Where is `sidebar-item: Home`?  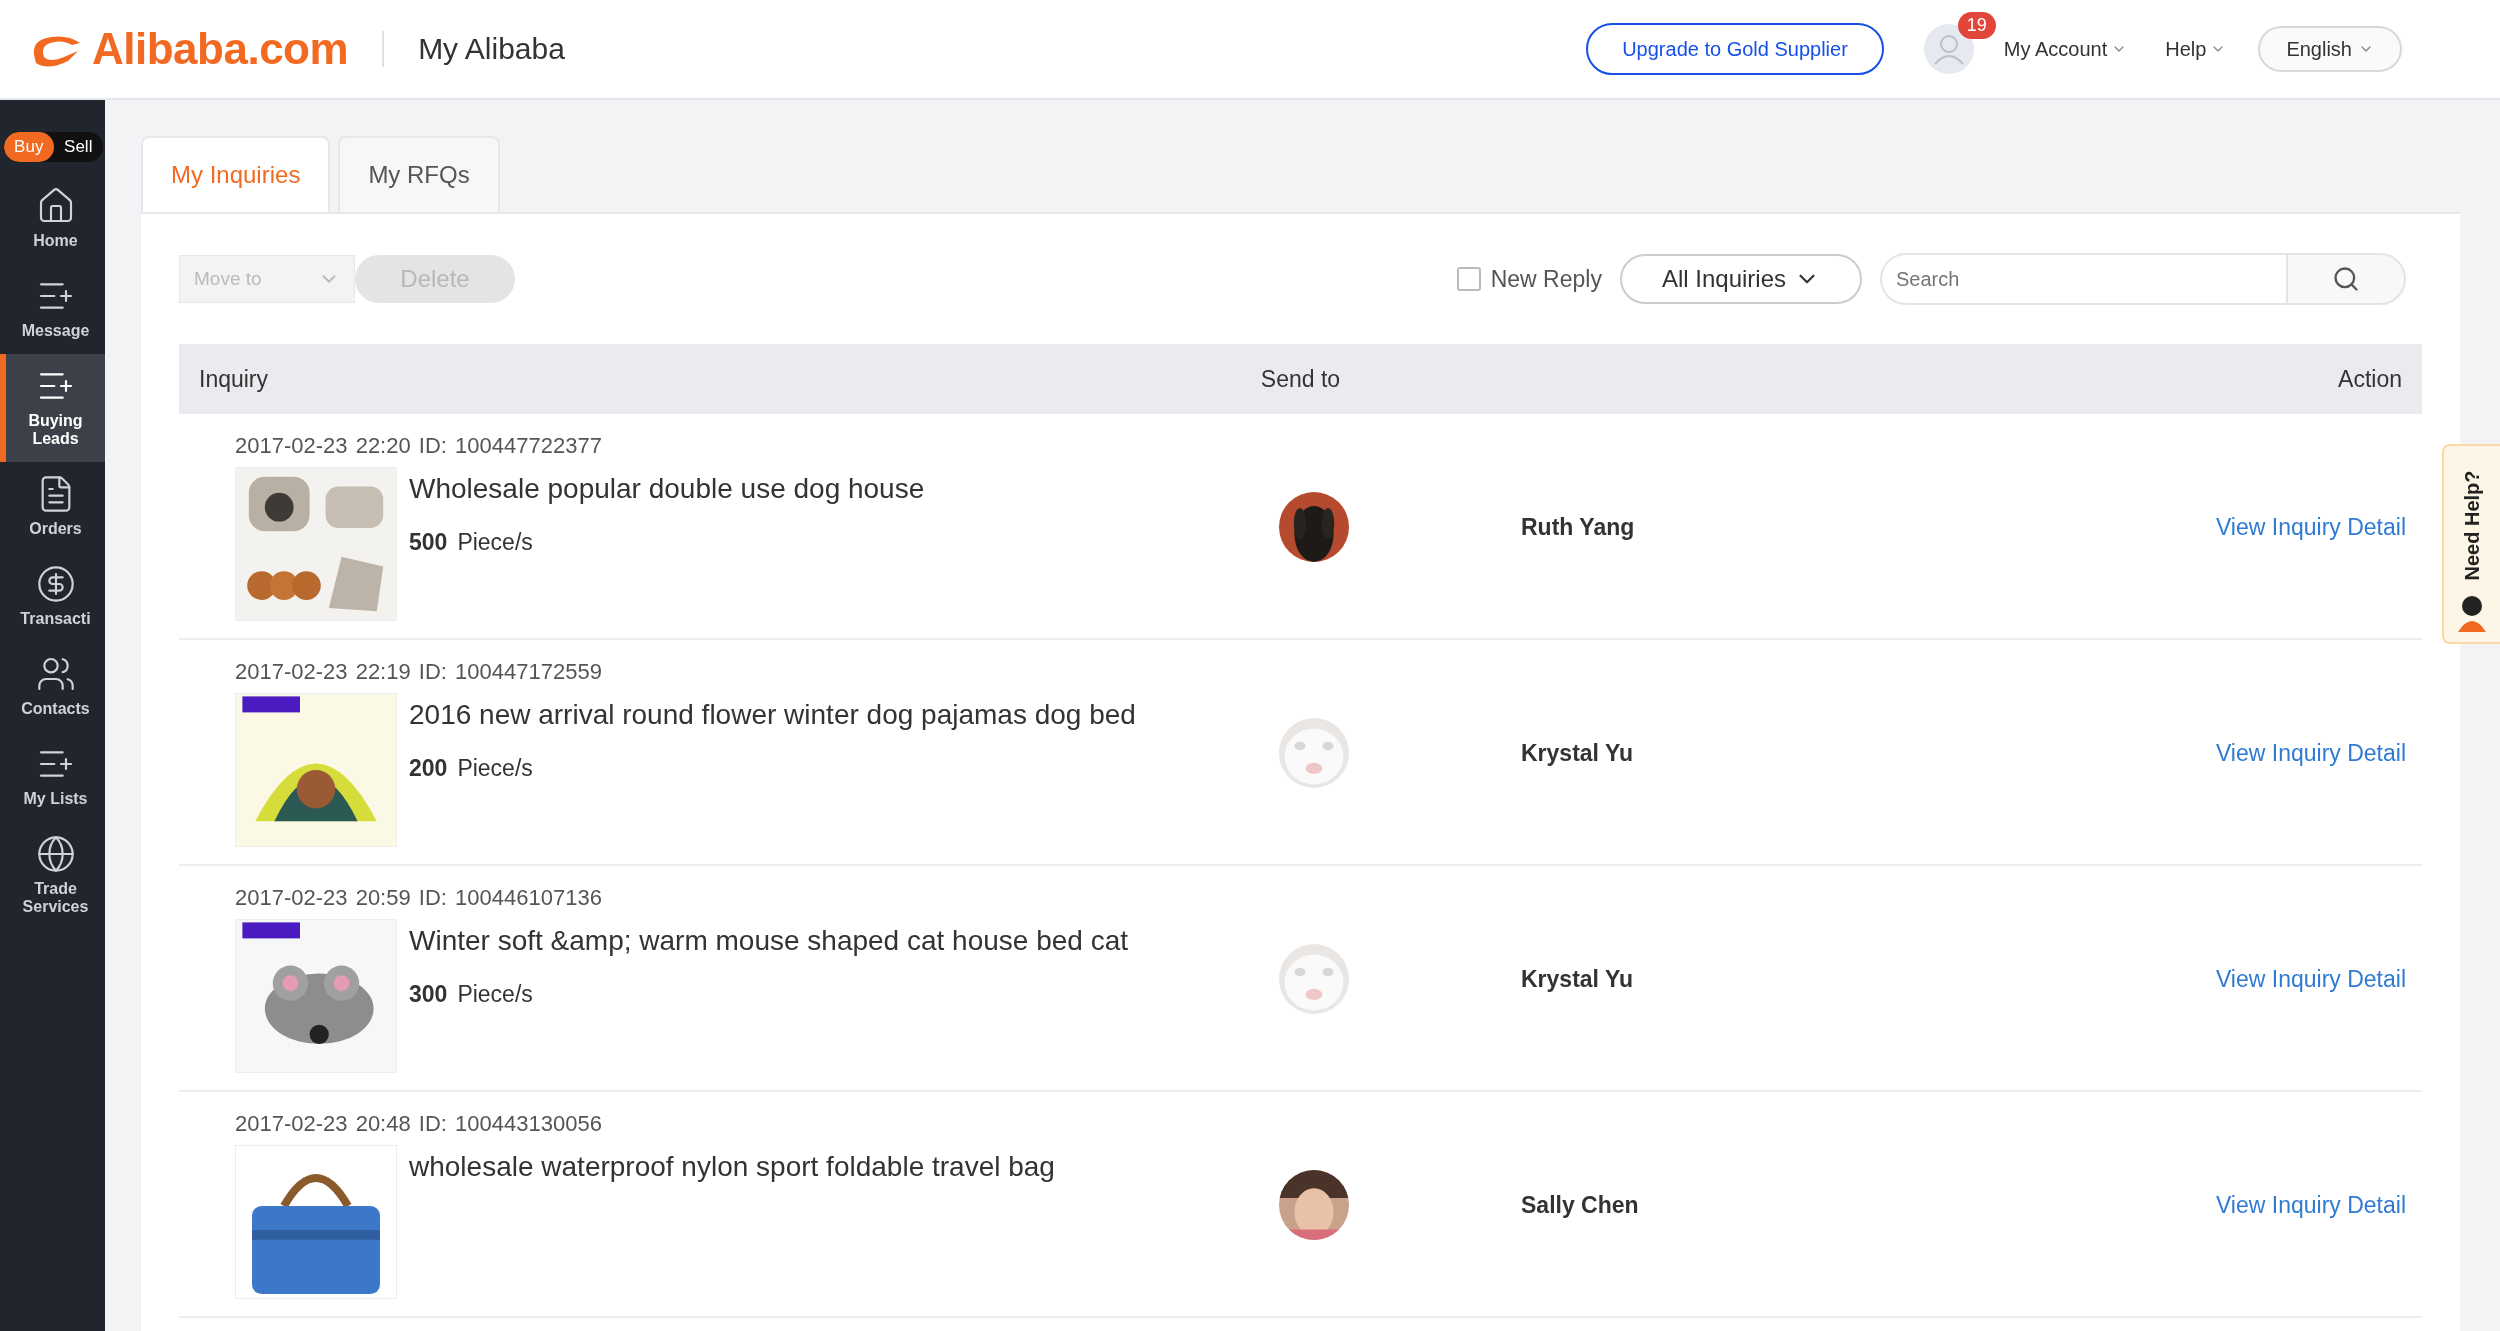
sidebar-item: Home is located at coordinates (52, 219).